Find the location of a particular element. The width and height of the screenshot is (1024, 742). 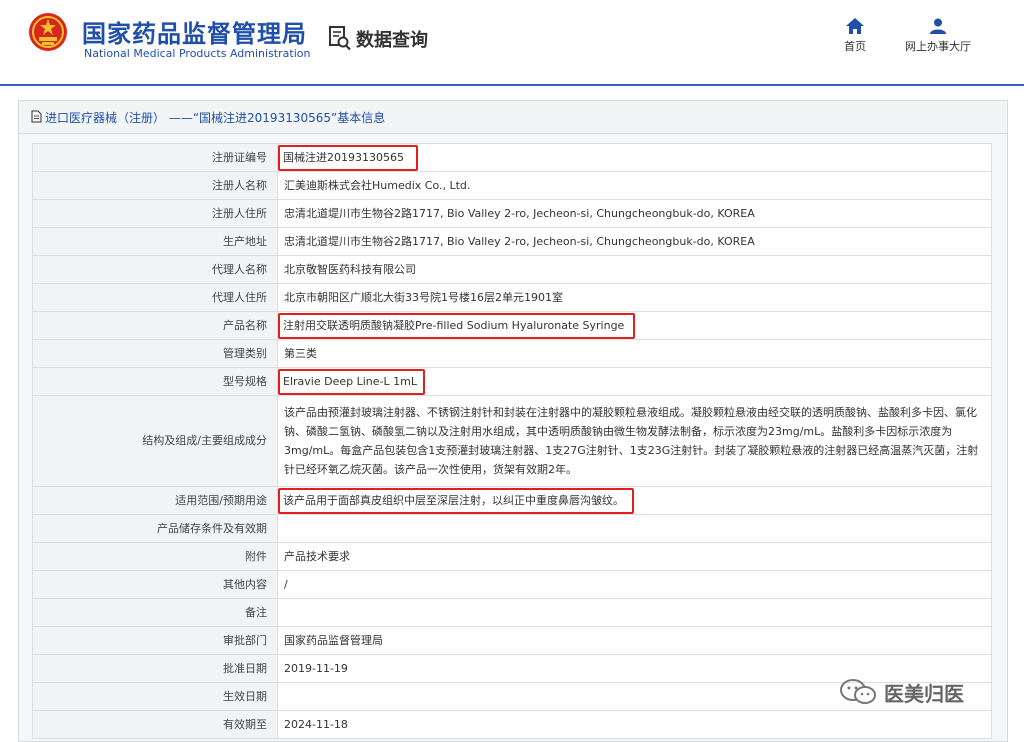

table-row: 其他内容 / is located at coordinates (512, 584).